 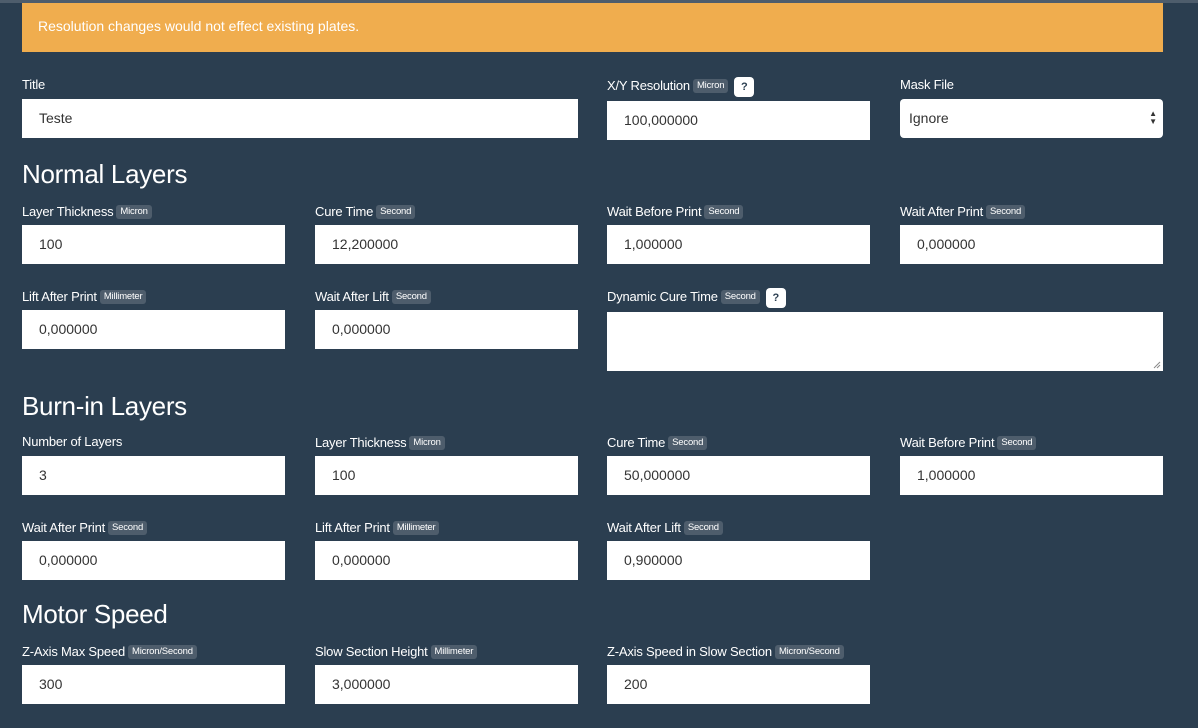 What do you see at coordinates (72, 441) in the screenshot?
I see `burnin-number-of-layers-field: Number of Layers` at bounding box center [72, 441].